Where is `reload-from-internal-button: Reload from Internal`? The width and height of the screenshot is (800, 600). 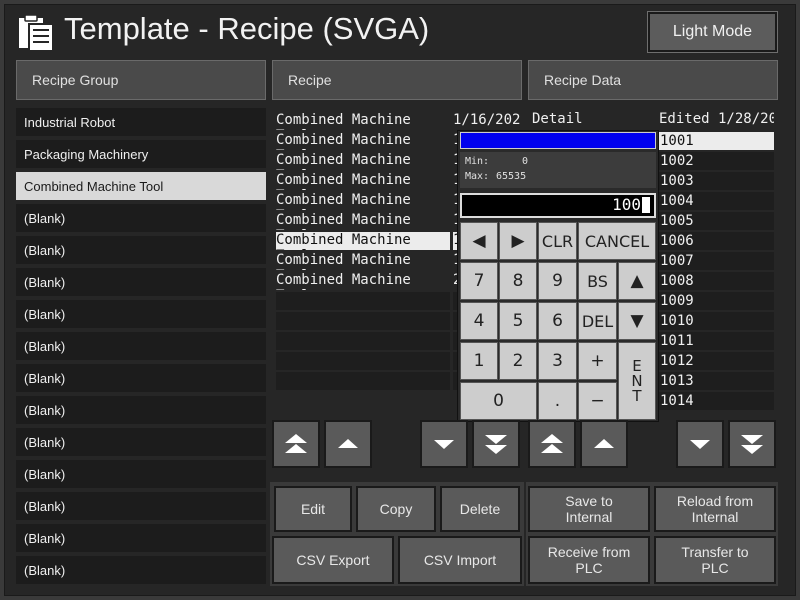 reload-from-internal-button: Reload from Internal is located at coordinates (715, 509).